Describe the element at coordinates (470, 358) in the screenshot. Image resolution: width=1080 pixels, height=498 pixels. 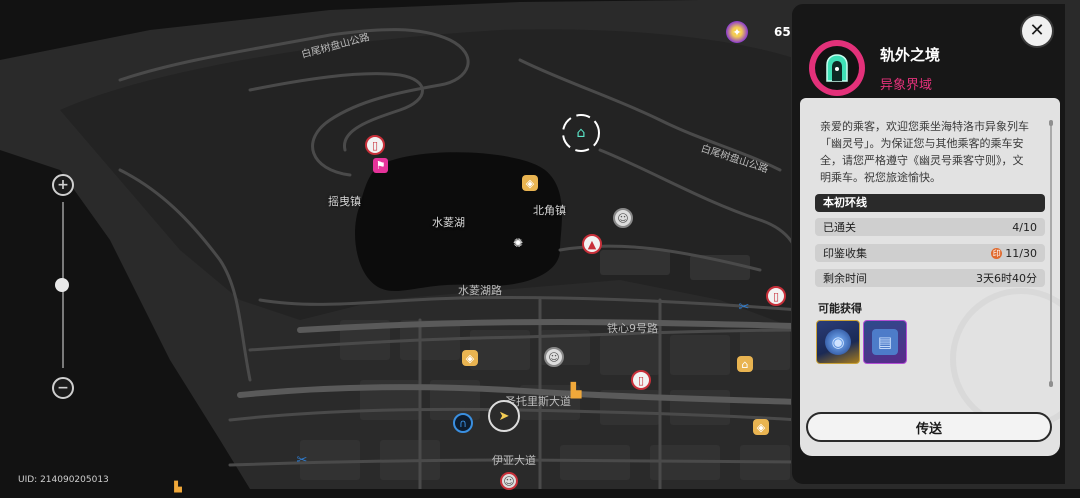
I see `supply-box-icon-2: ◈` at that location.